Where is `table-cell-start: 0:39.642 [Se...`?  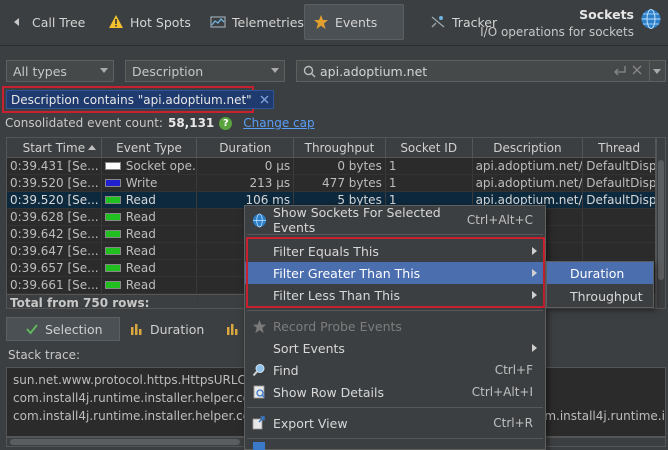 table-cell-start: 0:39.642 [Se... is located at coordinates (54, 234).